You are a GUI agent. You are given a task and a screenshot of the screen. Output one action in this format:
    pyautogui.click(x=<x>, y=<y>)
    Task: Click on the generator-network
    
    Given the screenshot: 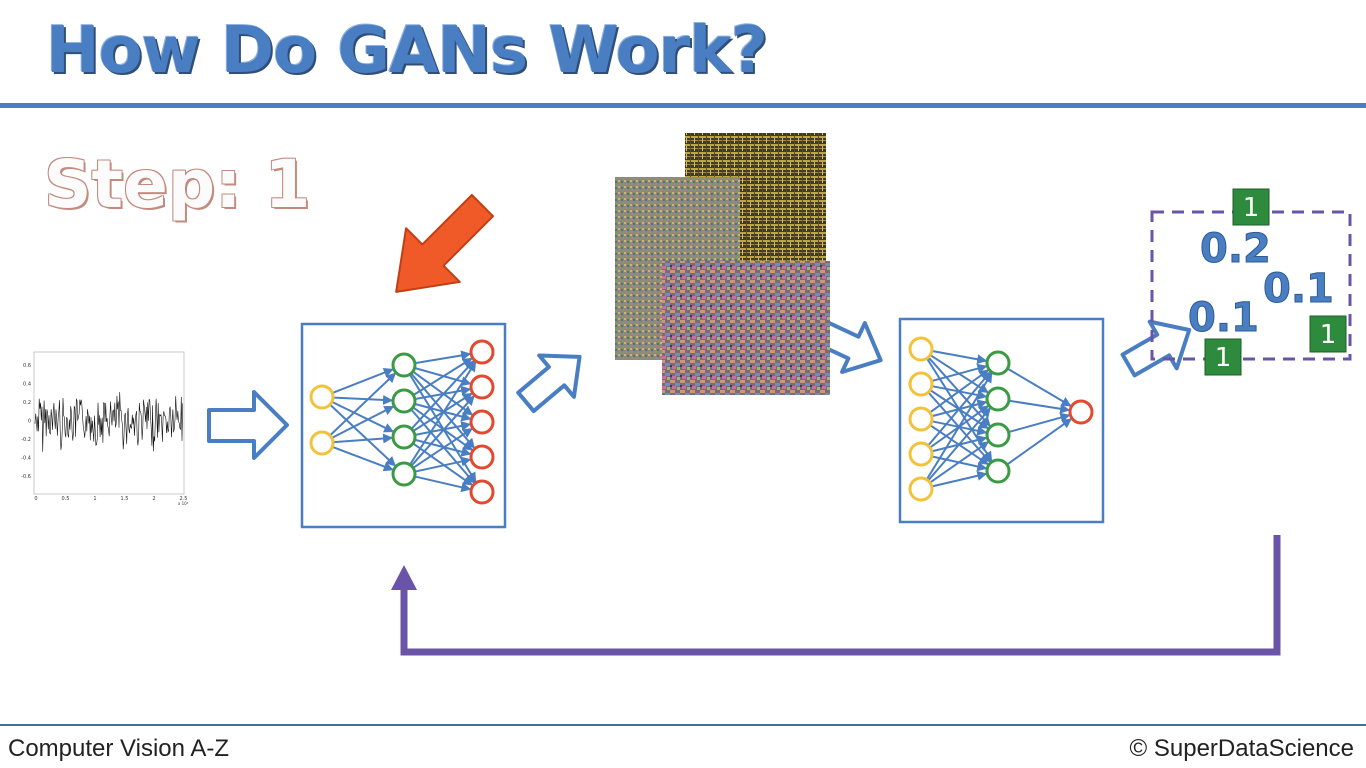 What is the action you would take?
    pyautogui.click(x=403, y=425)
    